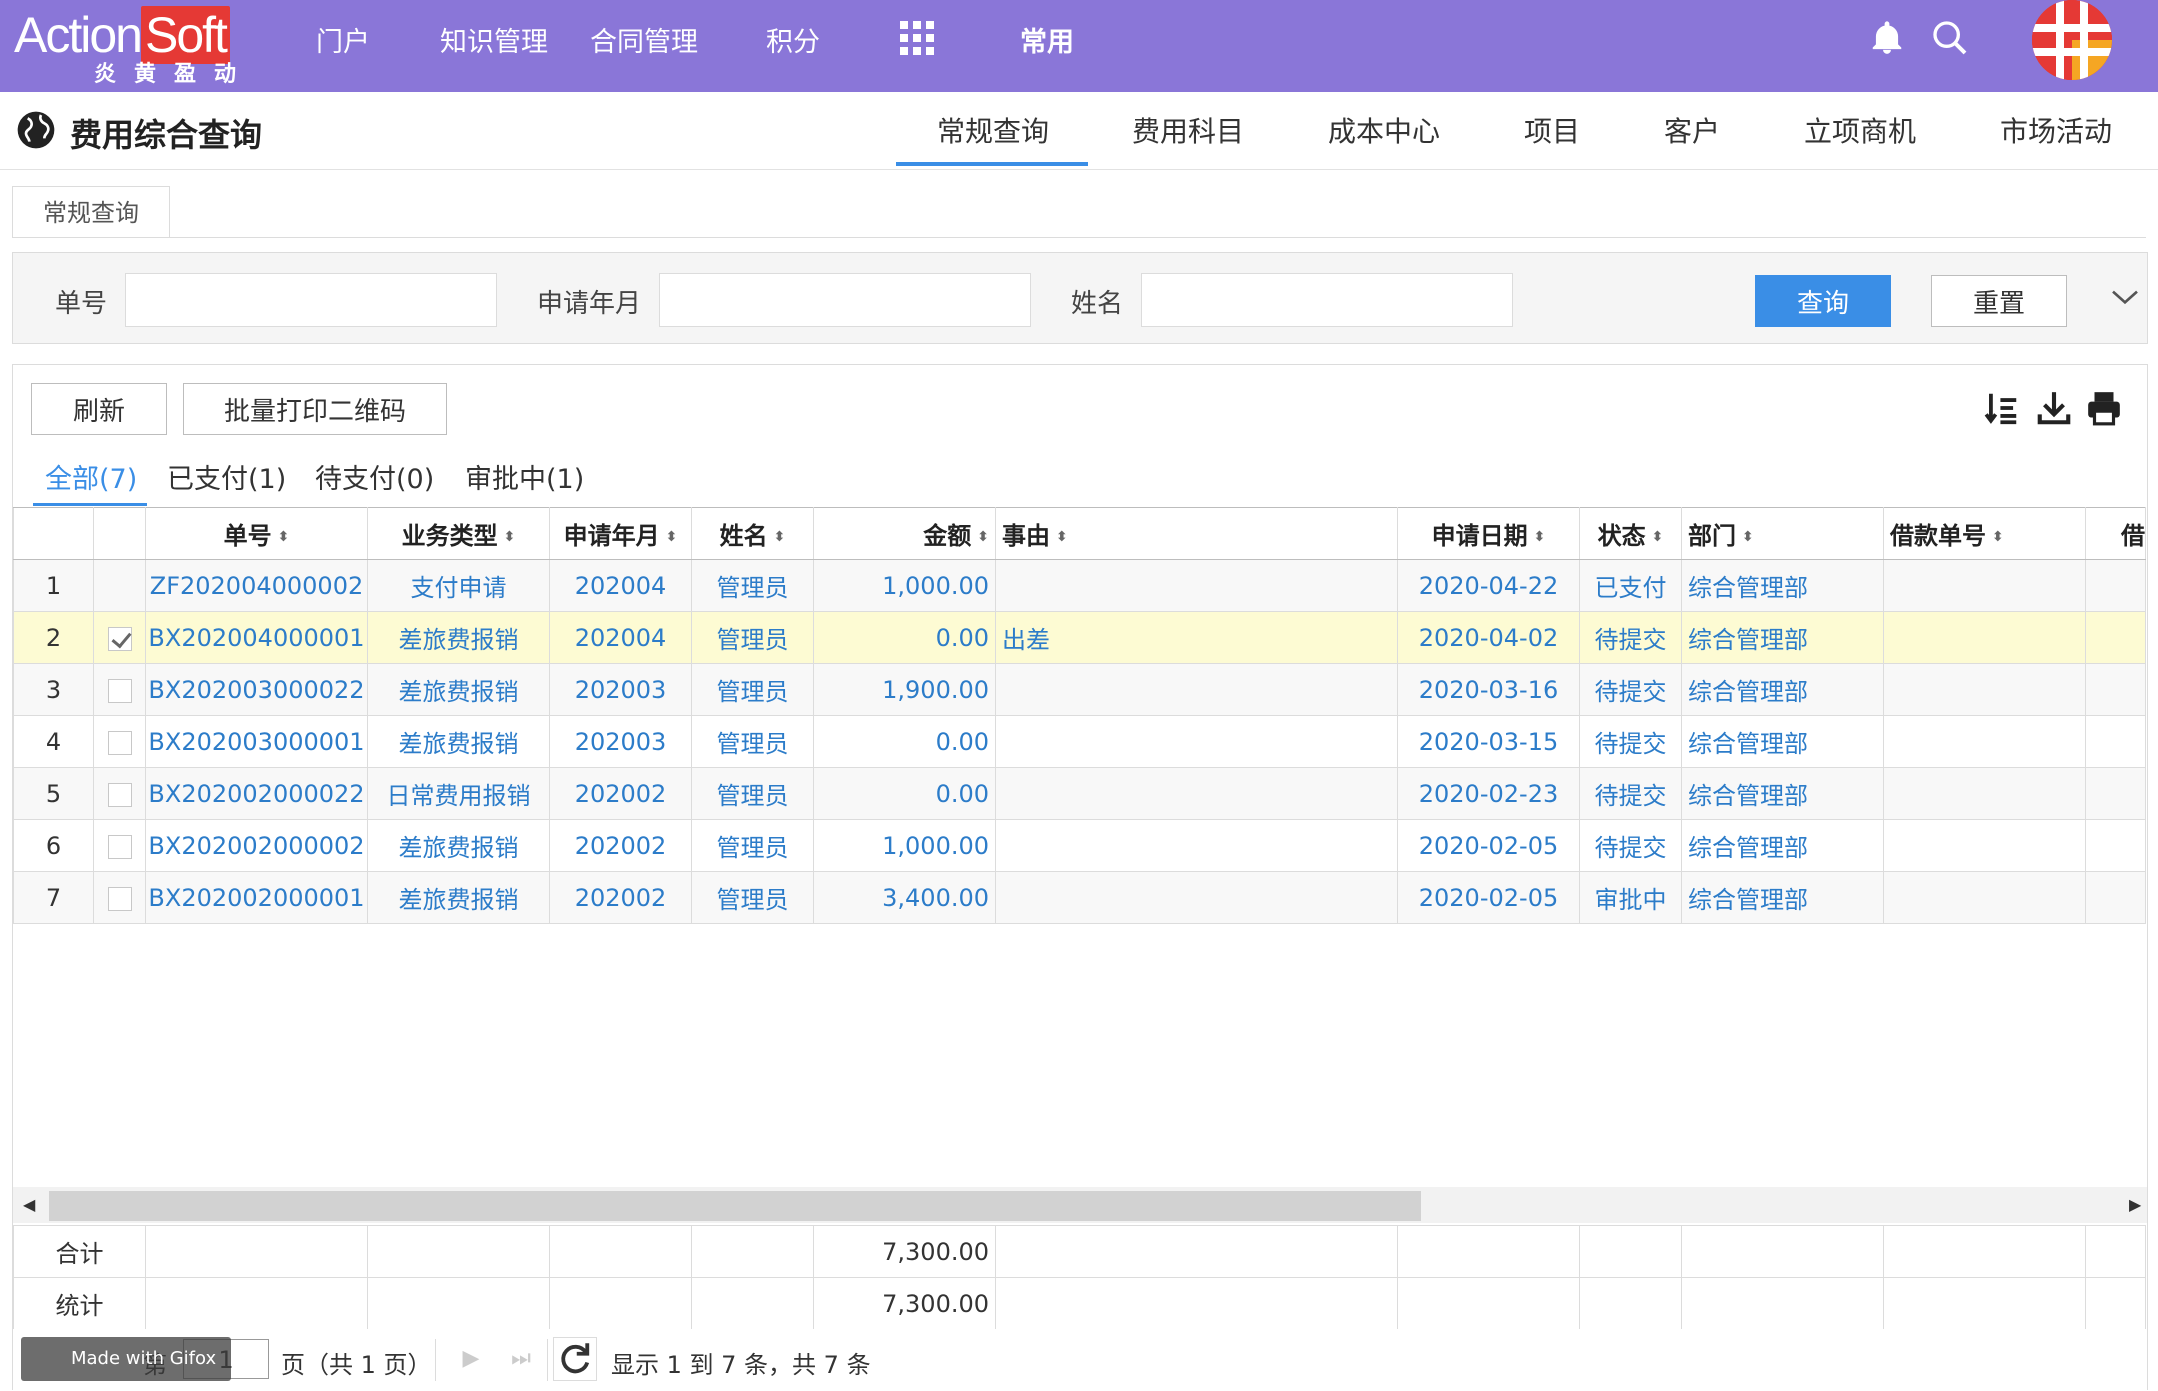 The image size is (2158, 1391). What do you see at coordinates (226, 476) in the screenshot?
I see `filter-tab-paid: 已支付(1)` at bounding box center [226, 476].